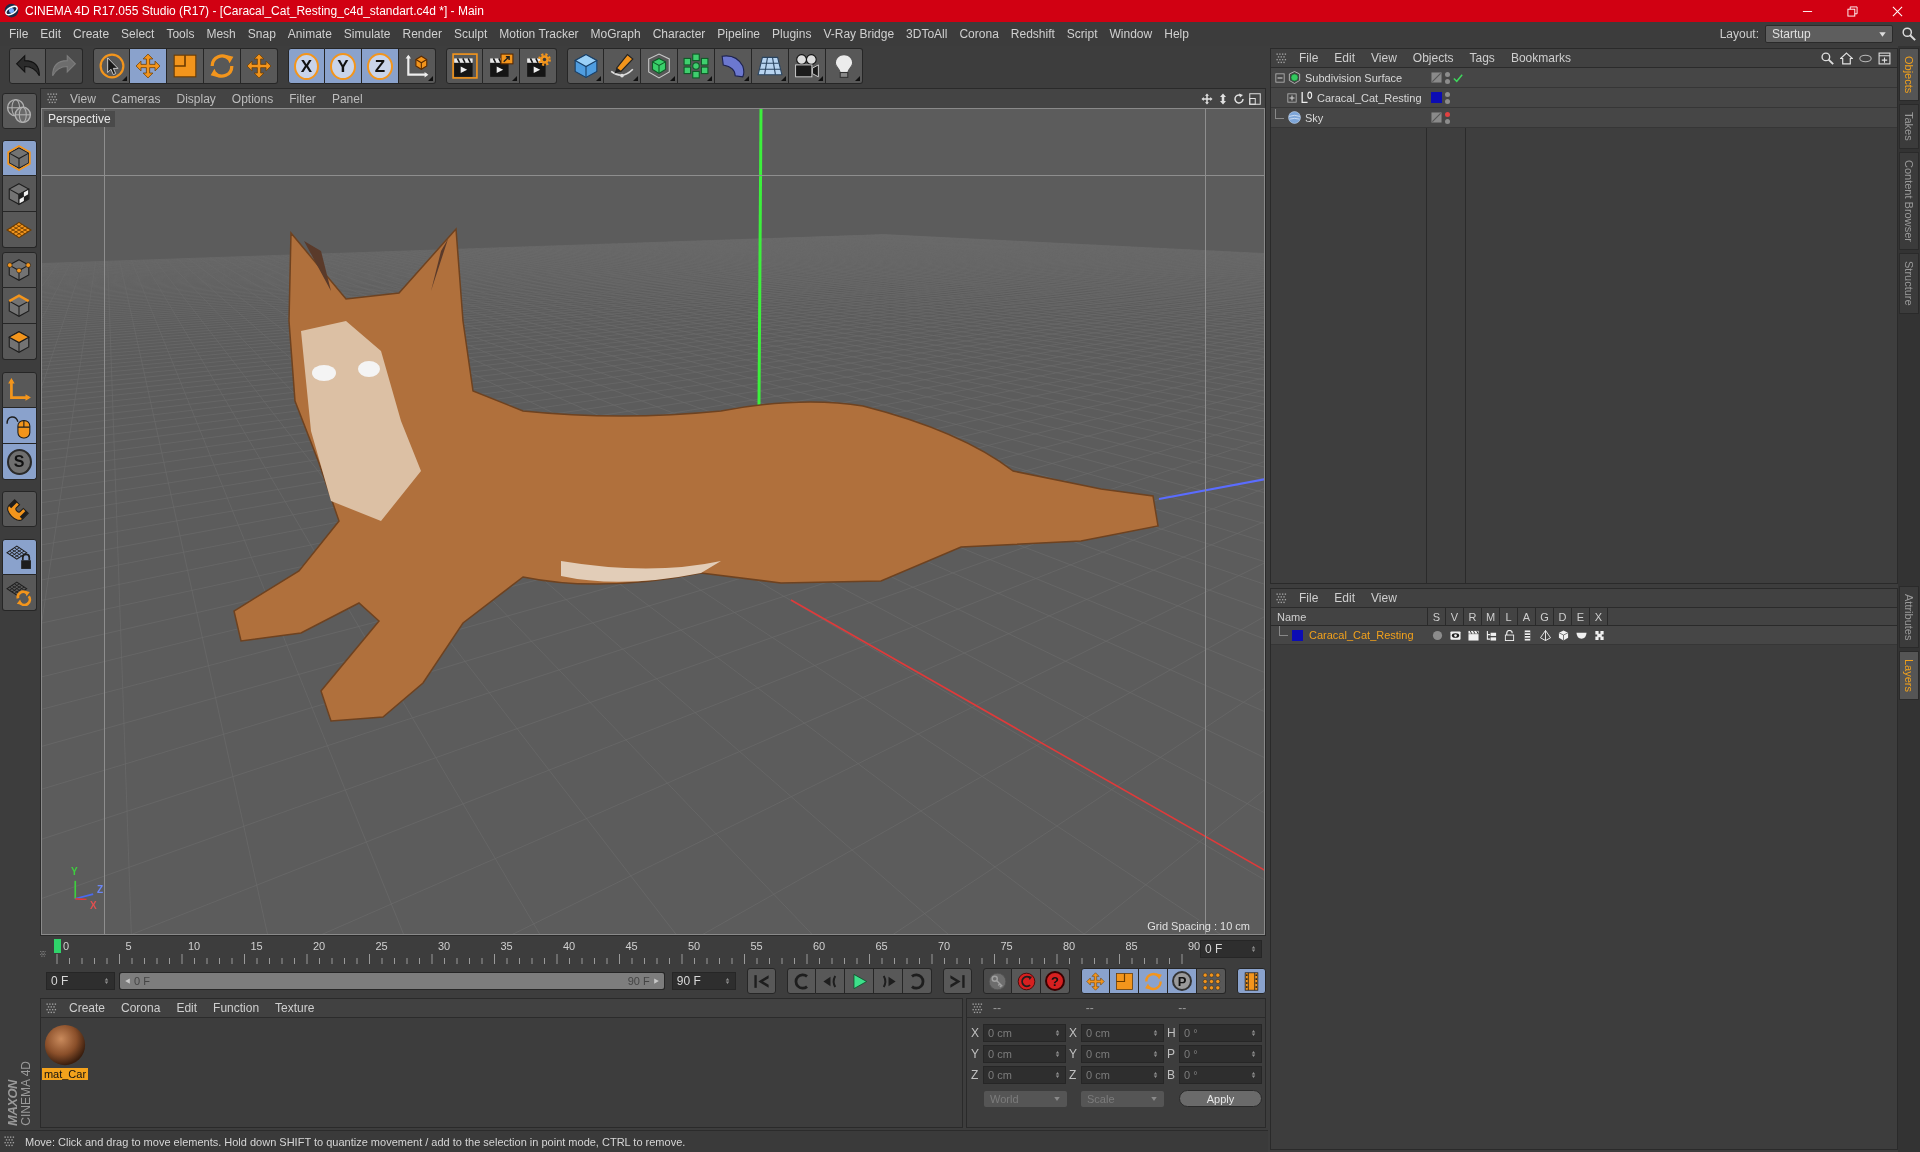  Describe the element at coordinates (295, 1008) in the screenshot. I see `menu-item: Texture` at that location.